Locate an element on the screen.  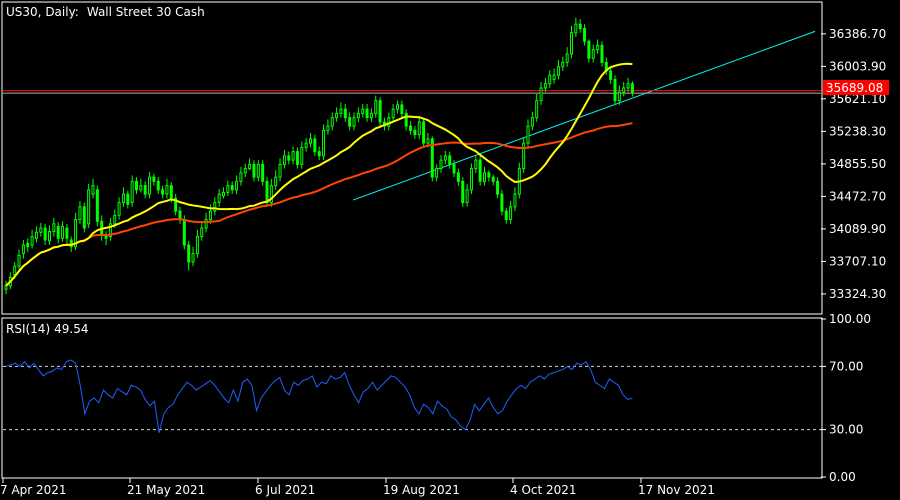
price-tick-label: 34472.70 is located at coordinates (857, 196).